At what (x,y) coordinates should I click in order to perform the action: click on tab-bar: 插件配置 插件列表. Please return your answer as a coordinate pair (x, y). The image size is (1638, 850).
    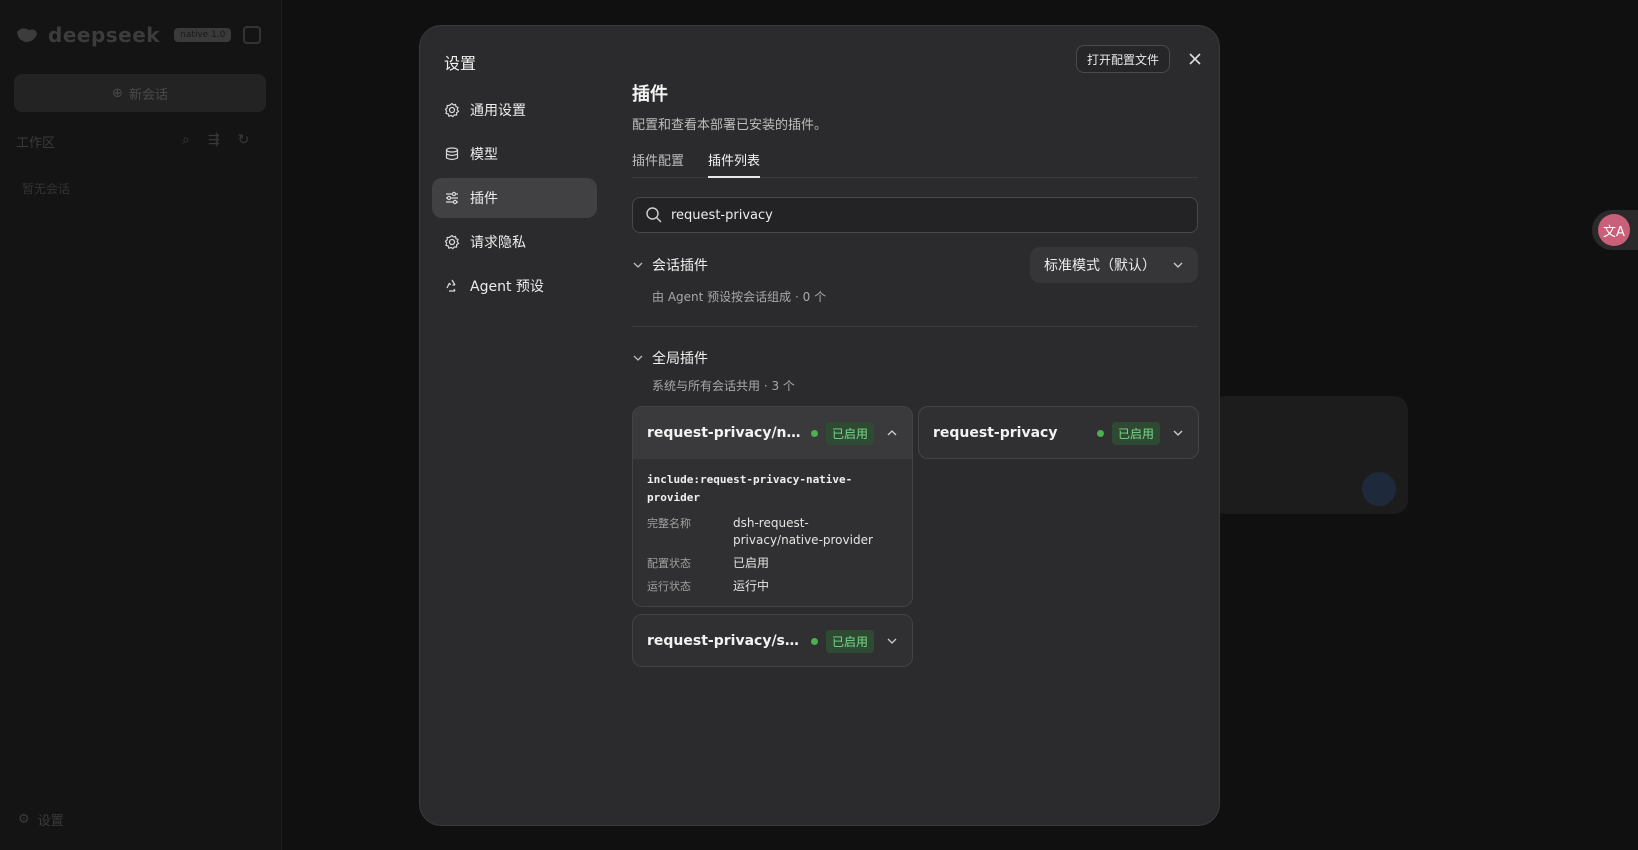
    Looking at the image, I should click on (915, 162).